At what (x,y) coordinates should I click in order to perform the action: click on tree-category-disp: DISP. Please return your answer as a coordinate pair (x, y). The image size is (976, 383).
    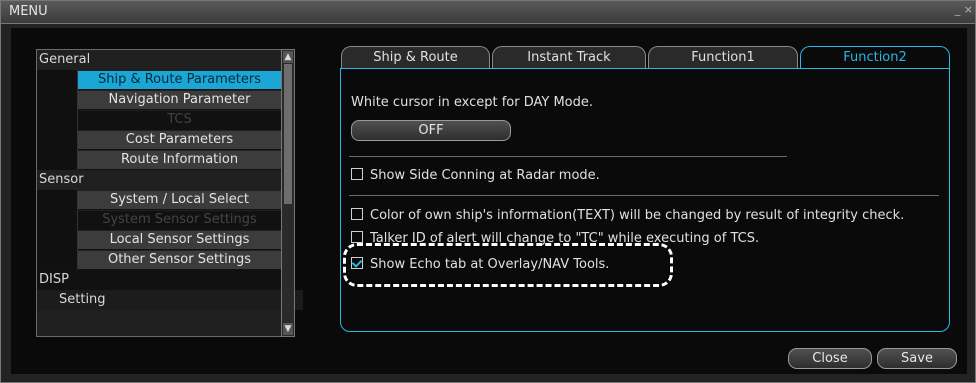
    Looking at the image, I should click on (160, 280).